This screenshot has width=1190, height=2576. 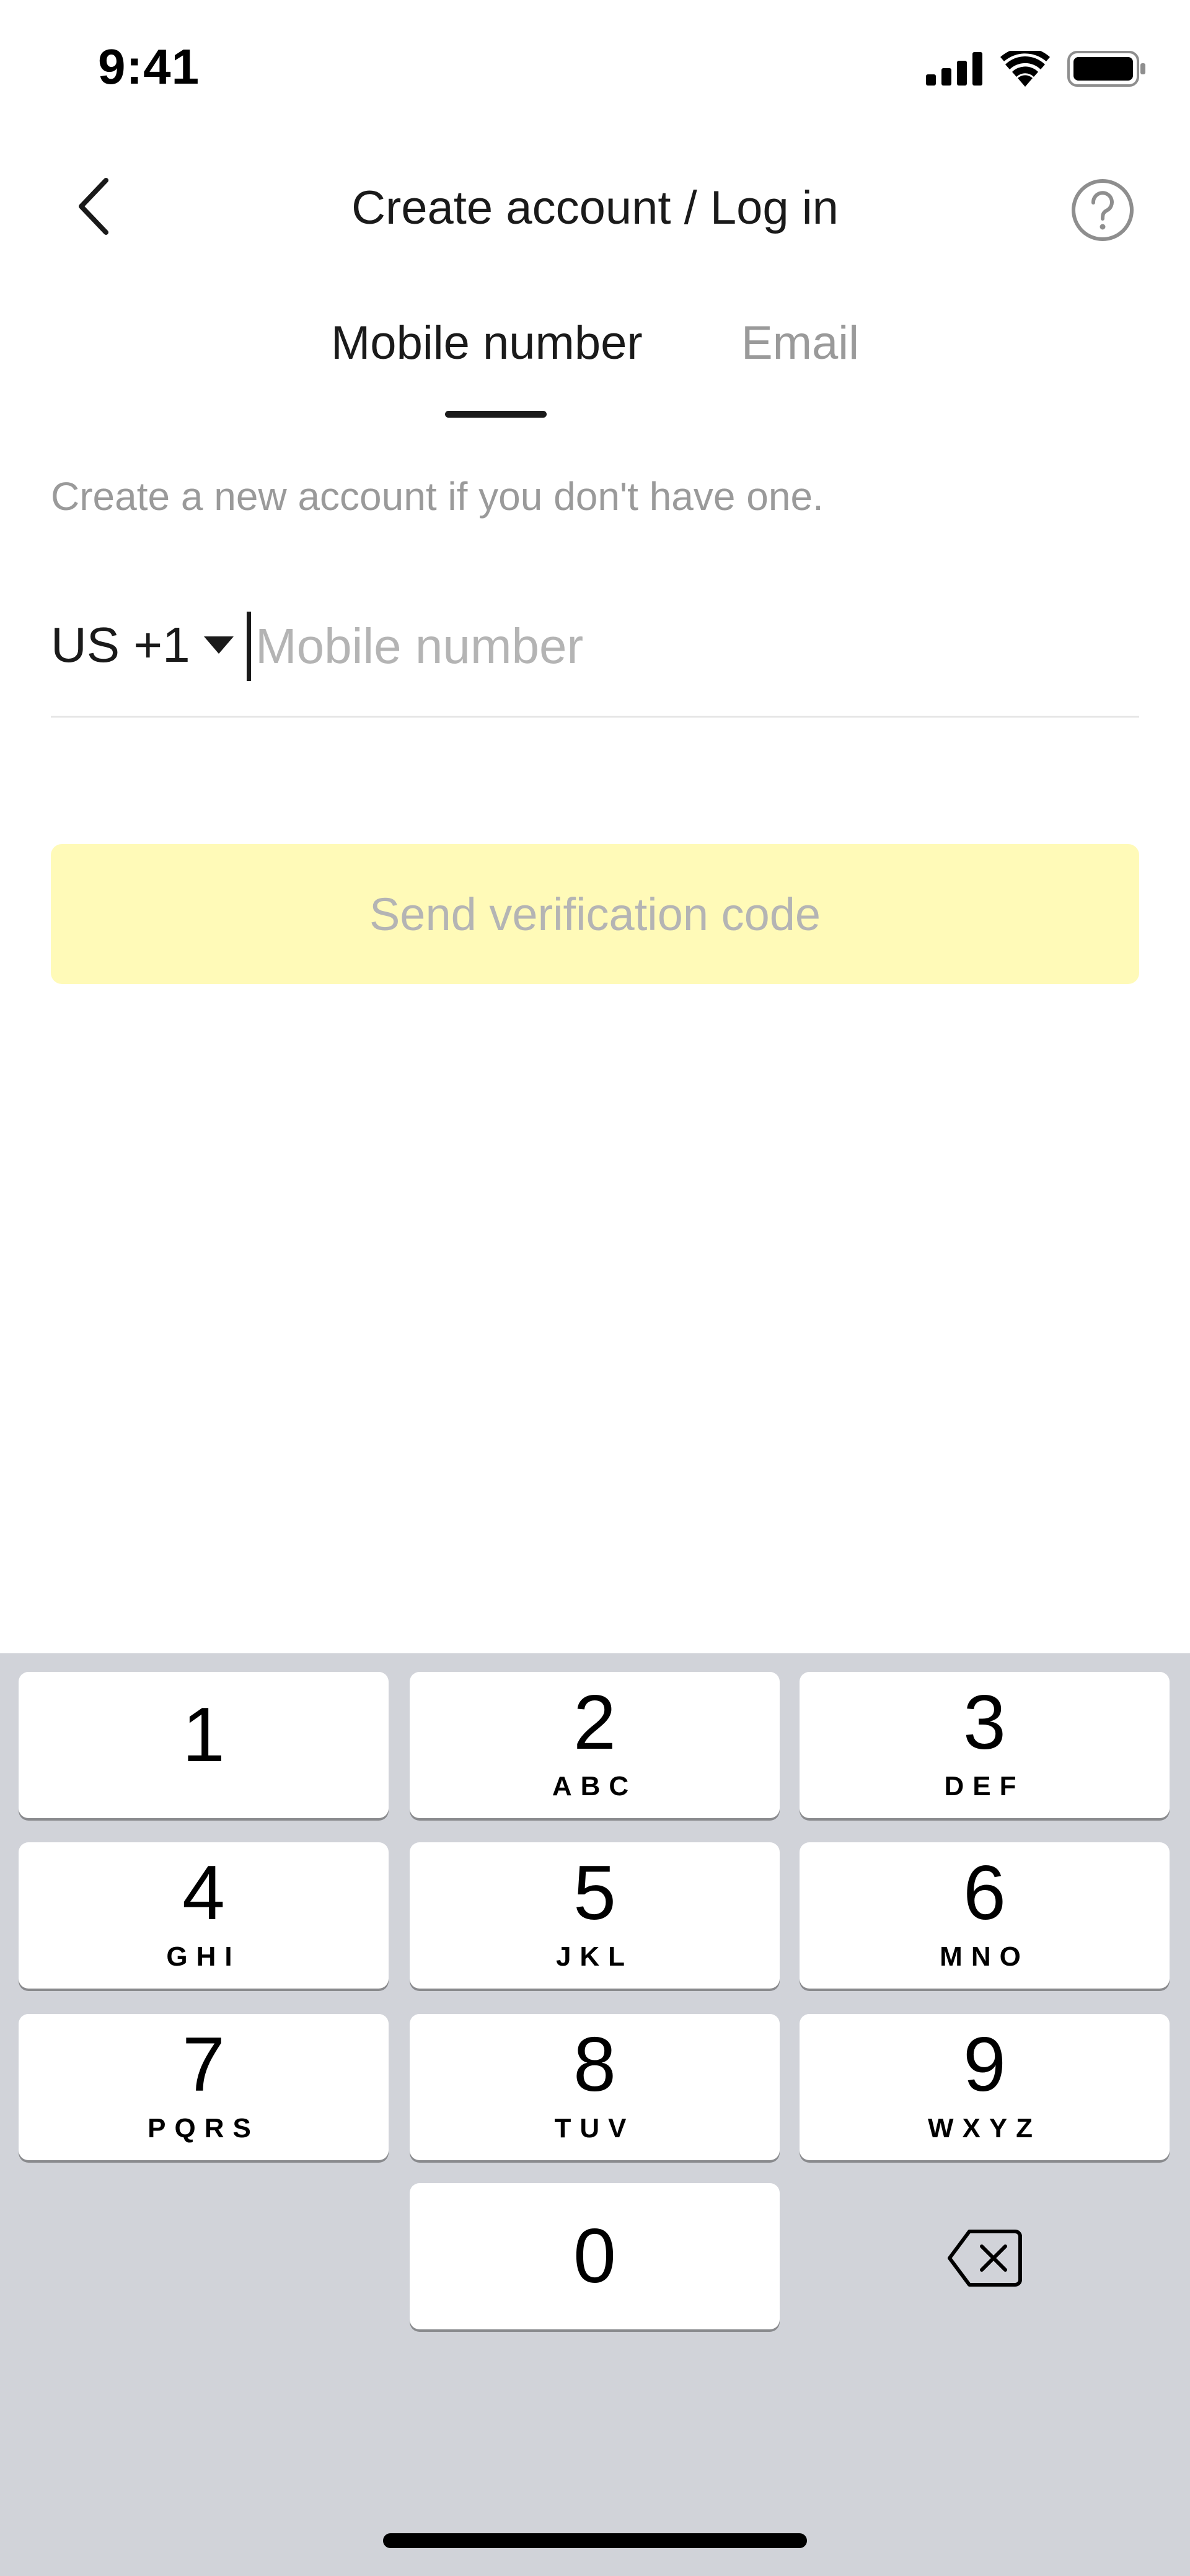 I want to click on key-letters: PQRS, so click(x=204, y=2128).